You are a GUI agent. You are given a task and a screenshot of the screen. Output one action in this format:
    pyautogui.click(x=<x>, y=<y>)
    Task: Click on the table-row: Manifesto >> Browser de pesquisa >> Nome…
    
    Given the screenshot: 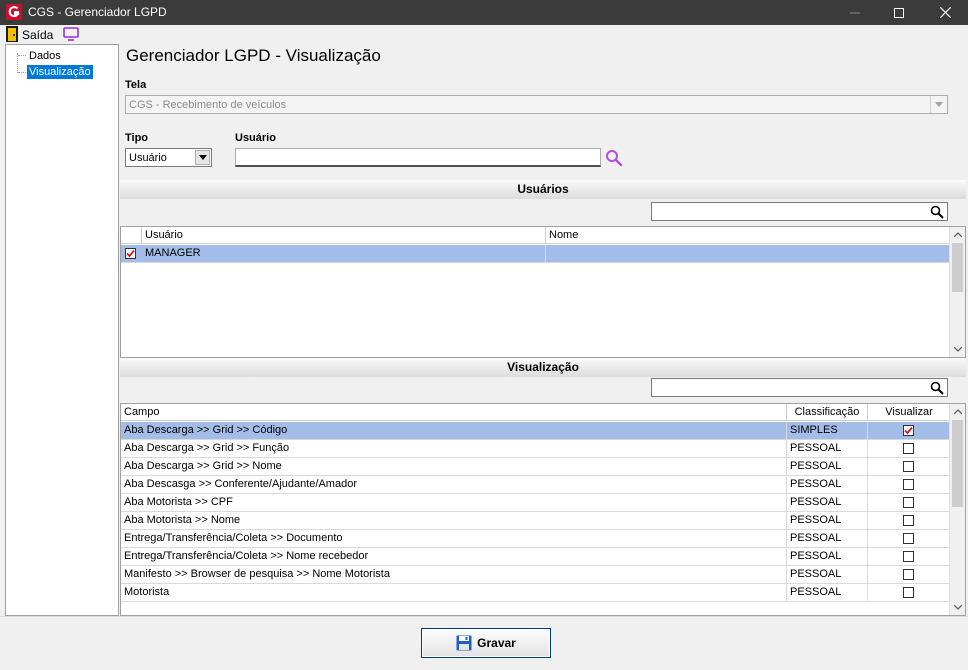 What is the action you would take?
    pyautogui.click(x=535, y=575)
    